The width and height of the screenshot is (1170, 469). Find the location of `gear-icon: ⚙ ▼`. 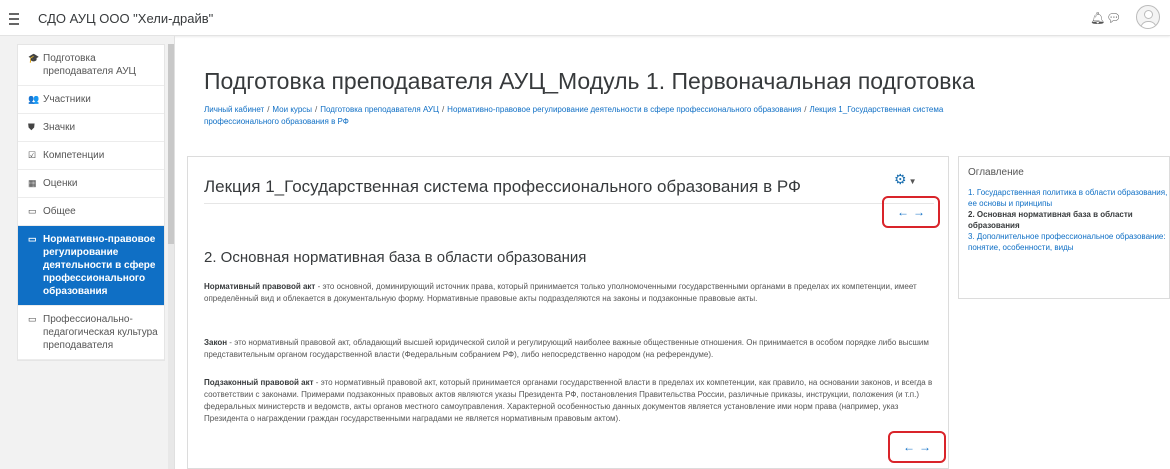

gear-icon: ⚙ ▼ is located at coordinates (905, 179).